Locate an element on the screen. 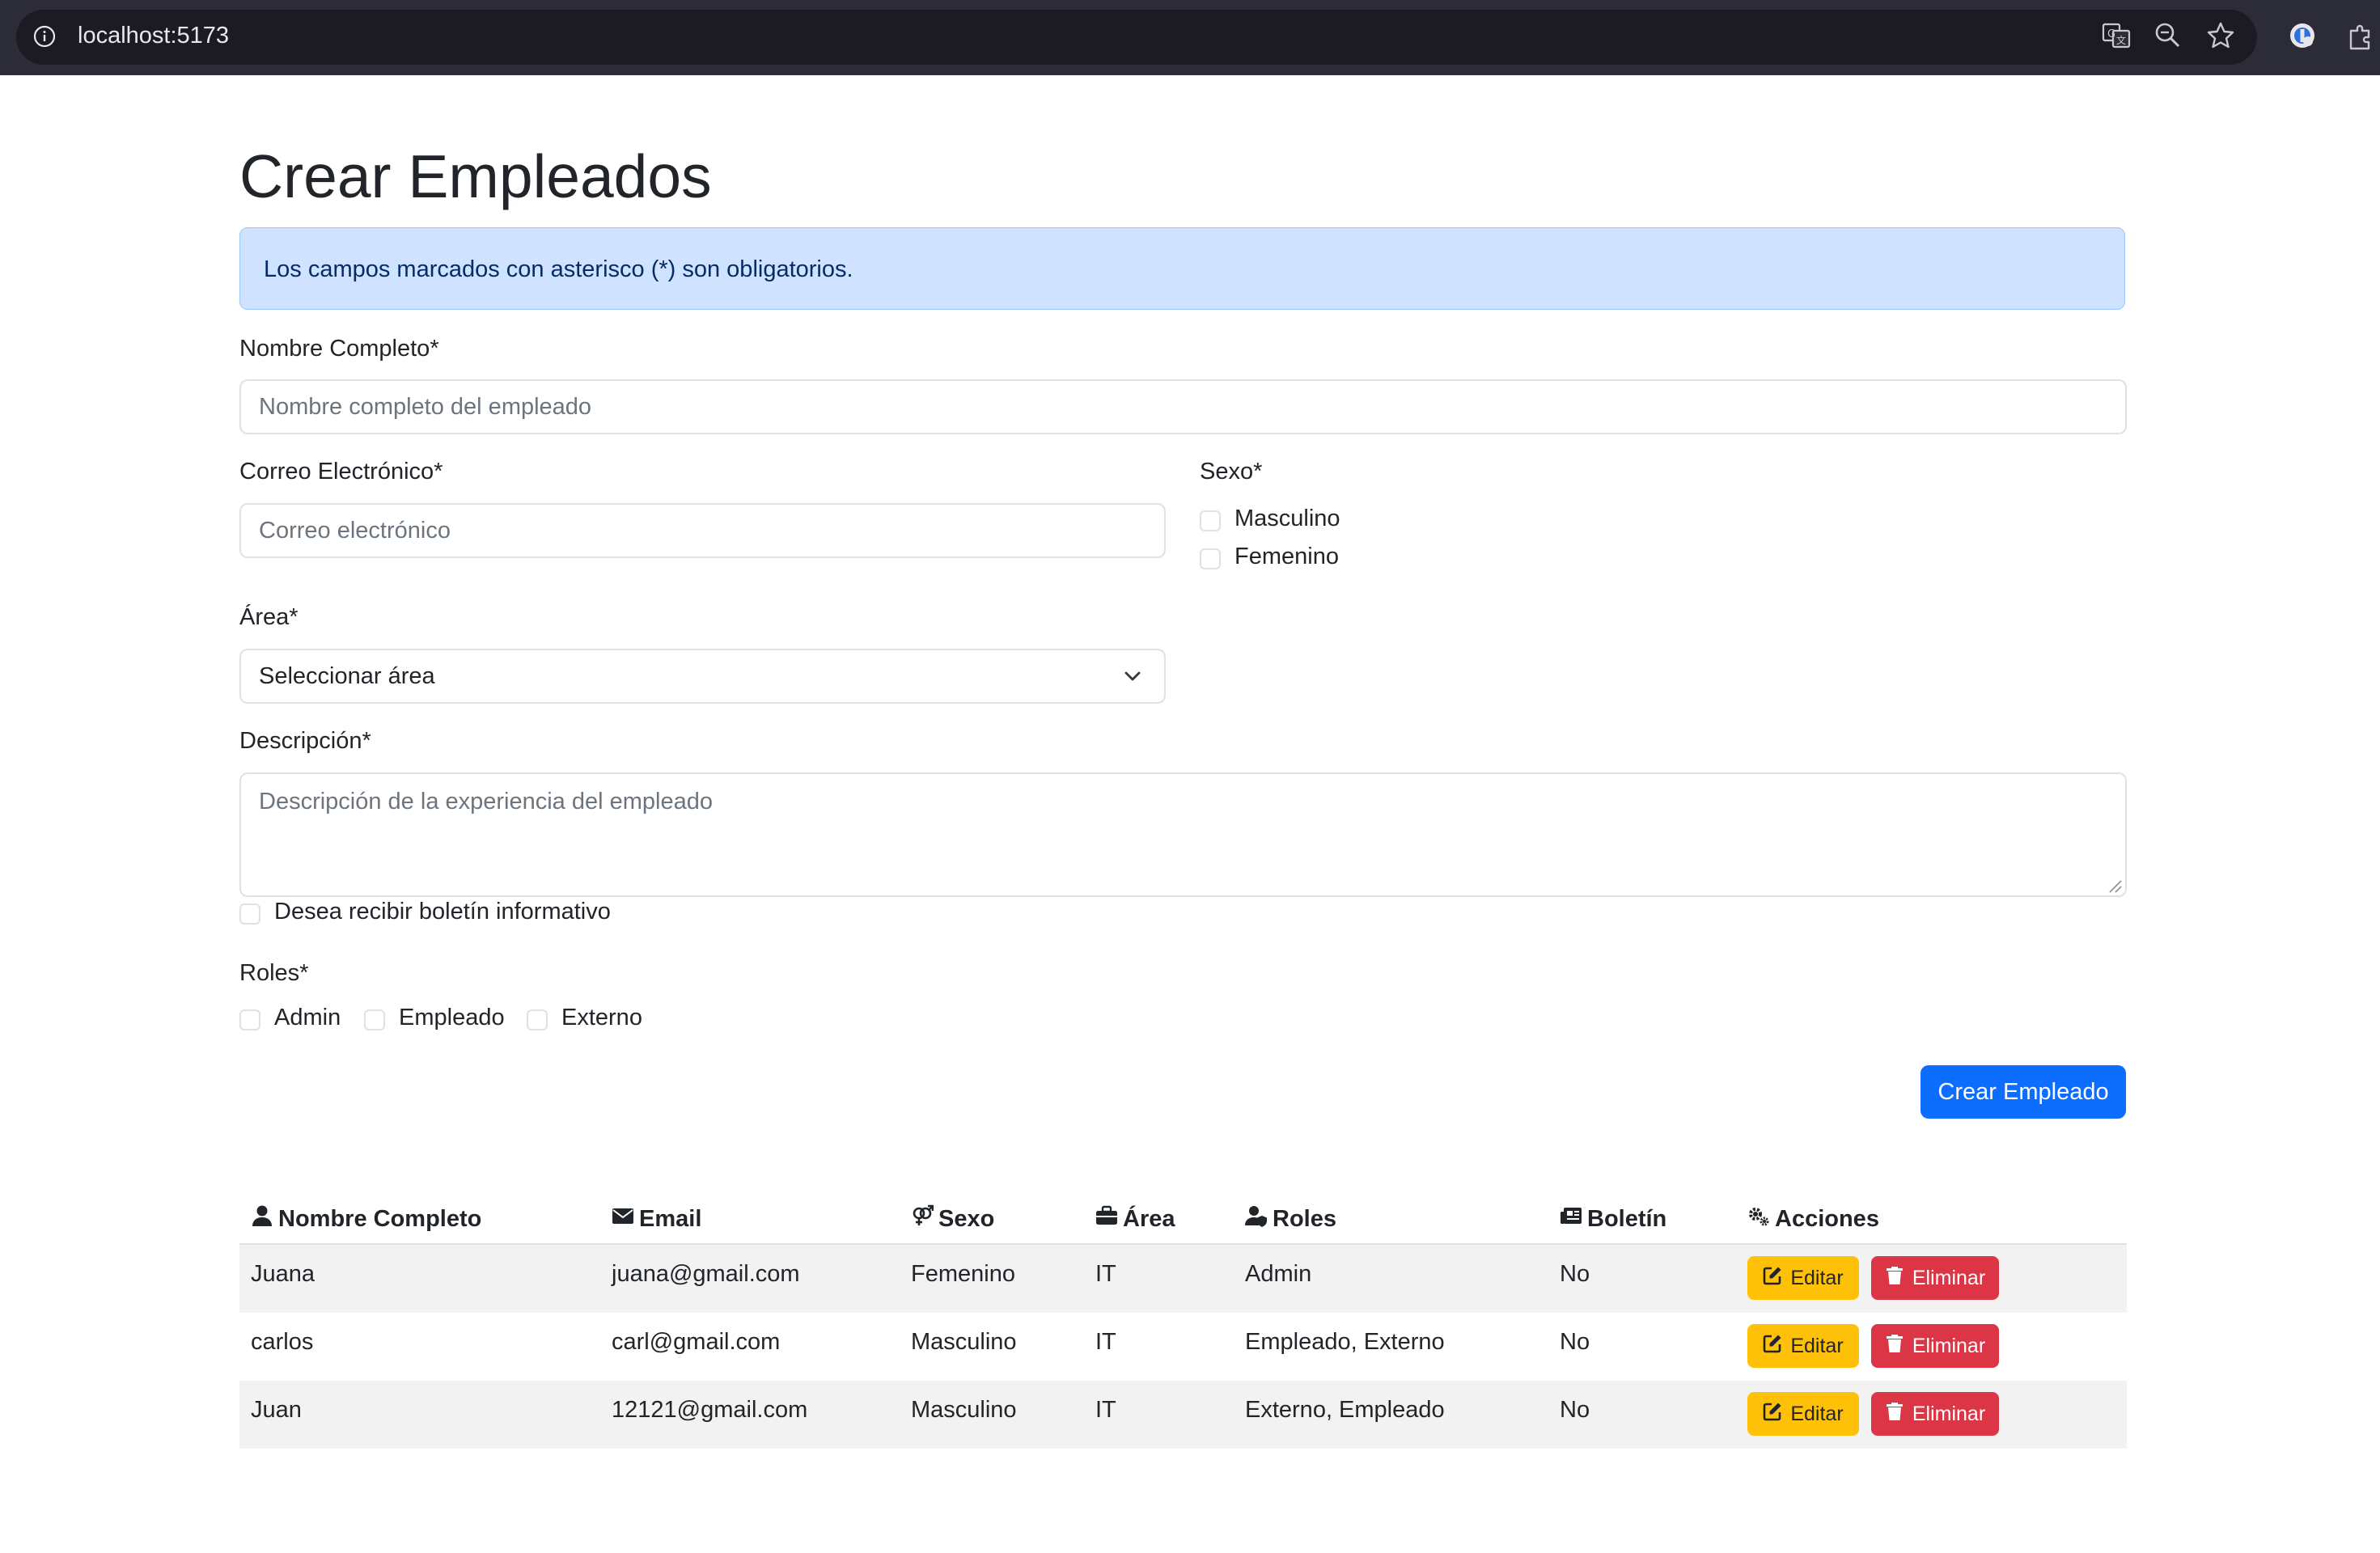 The width and height of the screenshot is (2380, 1553). role-admin-label: Admin is located at coordinates (307, 1018).